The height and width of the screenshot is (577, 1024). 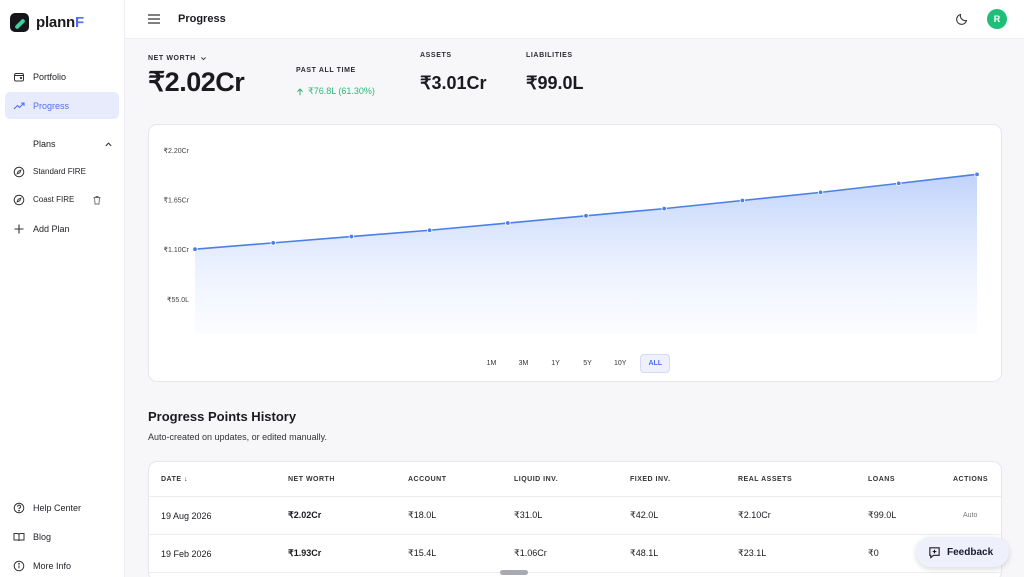 What do you see at coordinates (934, 552) in the screenshot?
I see `message-plus-icon` at bounding box center [934, 552].